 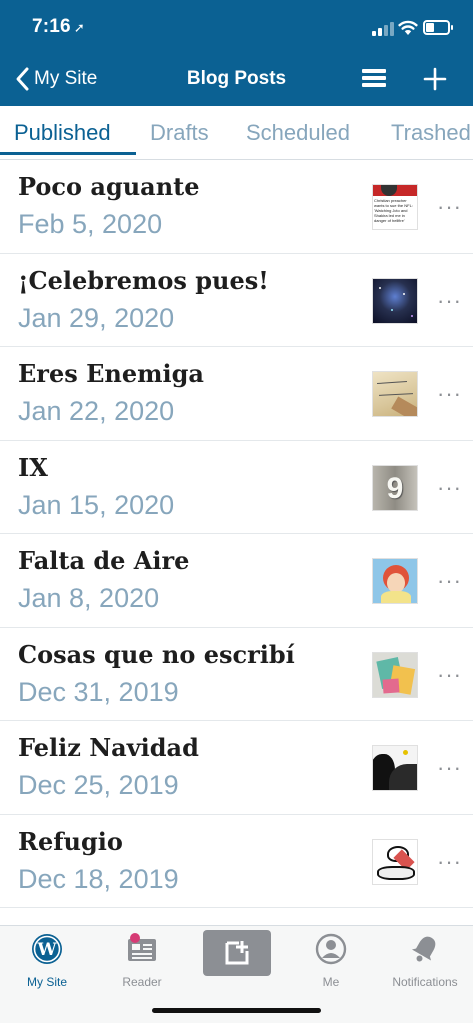 What do you see at coordinates (89, 598) in the screenshot?
I see `post-date: Jan 8, 2020` at bounding box center [89, 598].